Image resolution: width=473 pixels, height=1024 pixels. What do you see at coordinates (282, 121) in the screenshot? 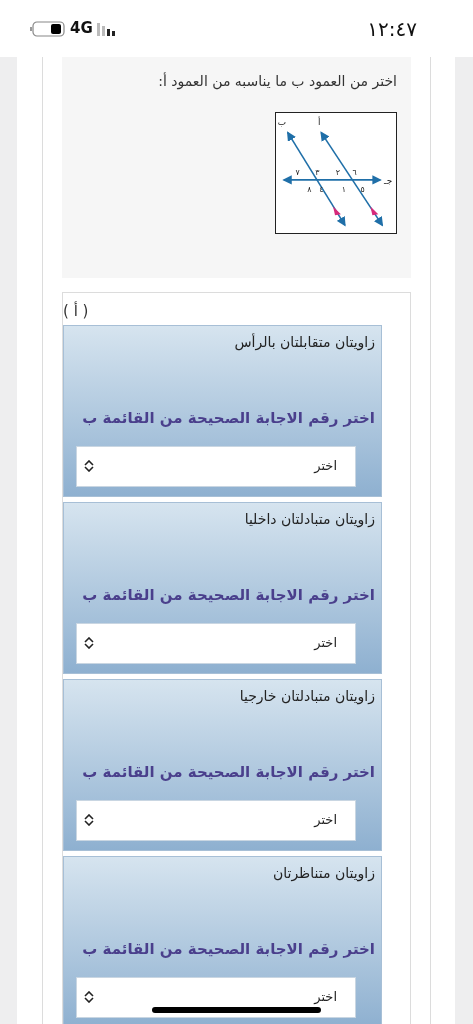
I see `line-label: ب` at bounding box center [282, 121].